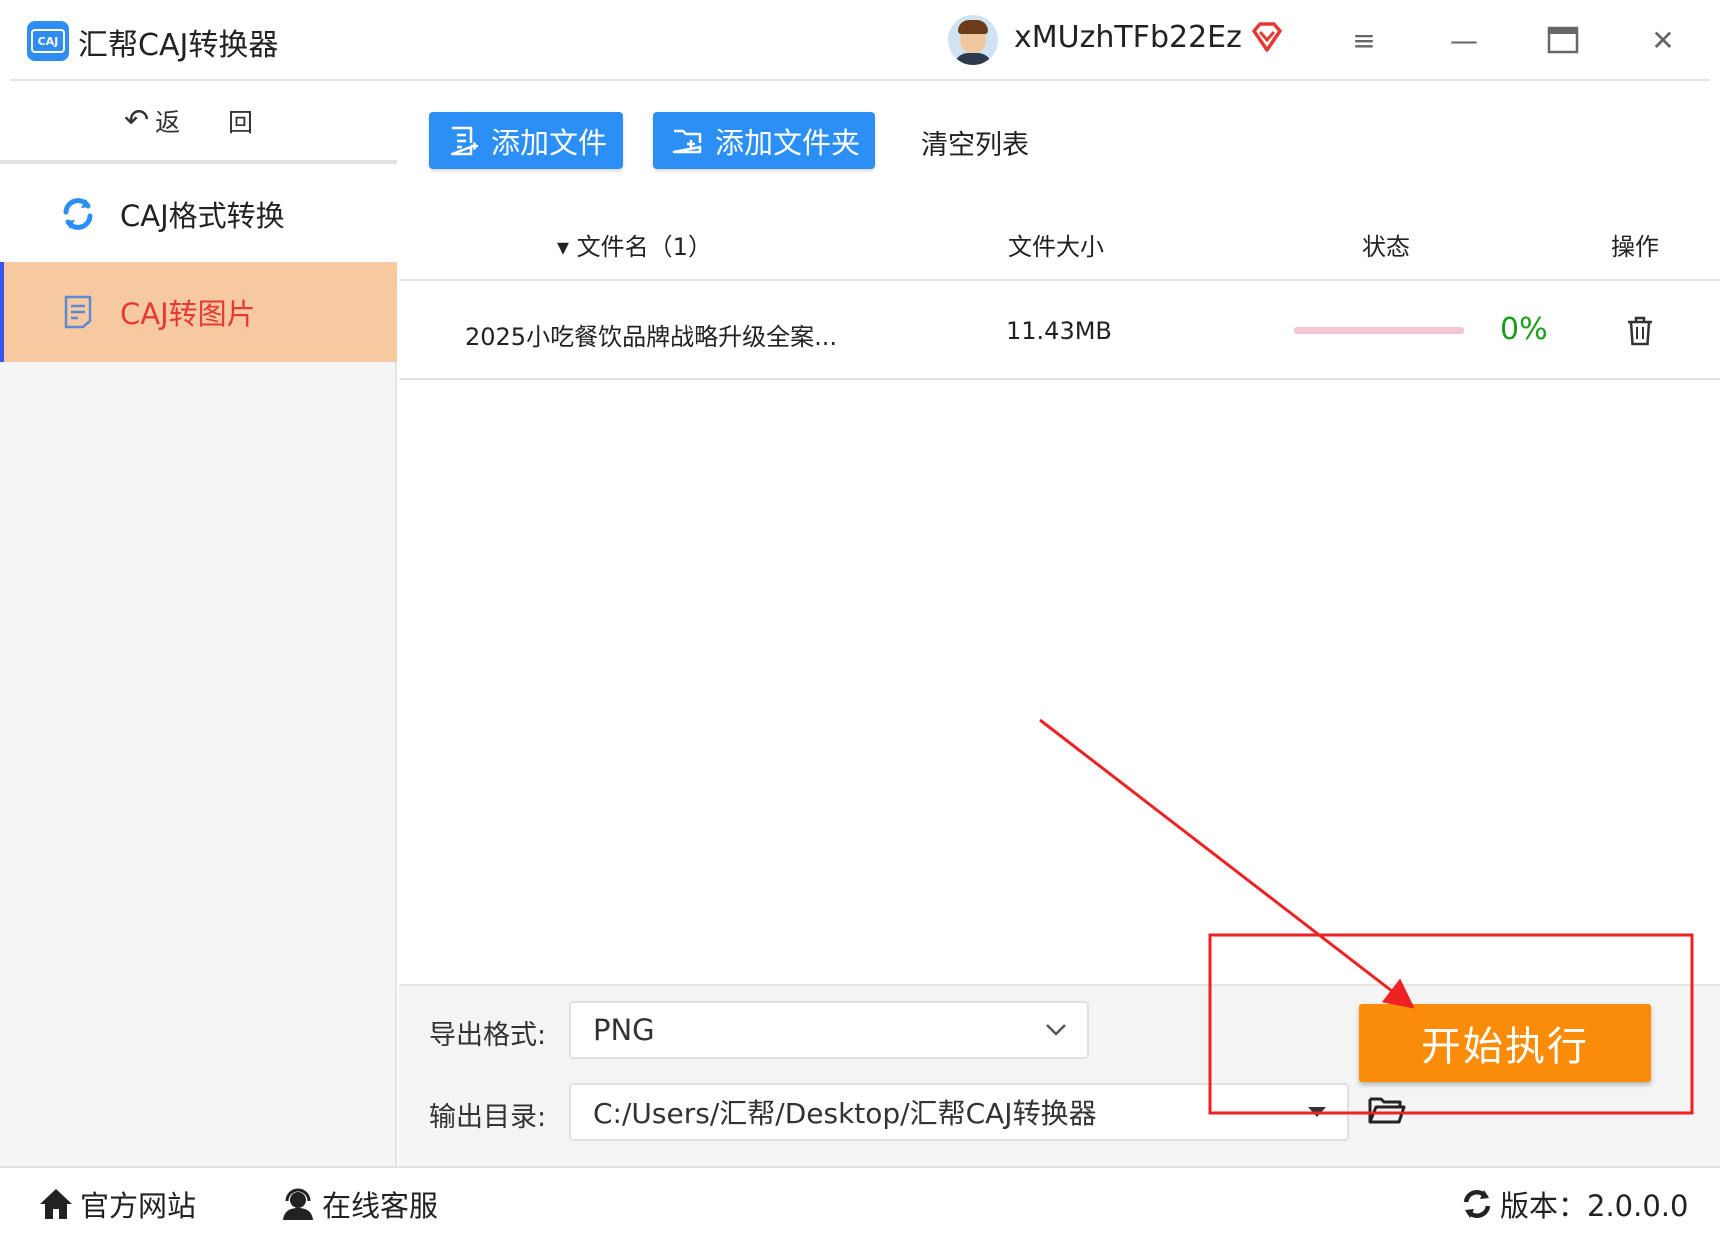 This screenshot has width=1720, height=1234. Describe the element at coordinates (1386, 247) in the screenshot. I see `column-header-status: 状态` at that location.